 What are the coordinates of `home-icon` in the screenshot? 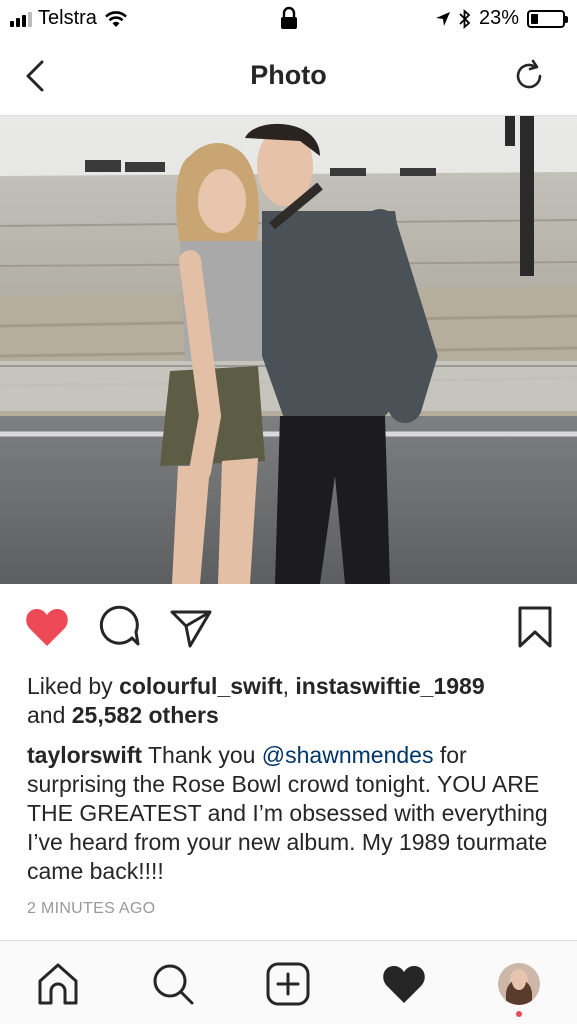 It's located at (58, 984).